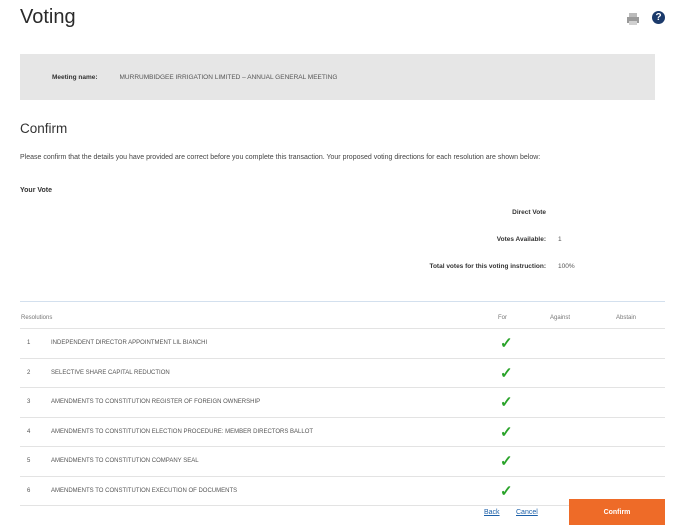 This screenshot has width=676, height=525. I want to click on resolution-name: AMENDMENTS TO CONSTITUTION COMPANY SEAL, so click(273, 461).